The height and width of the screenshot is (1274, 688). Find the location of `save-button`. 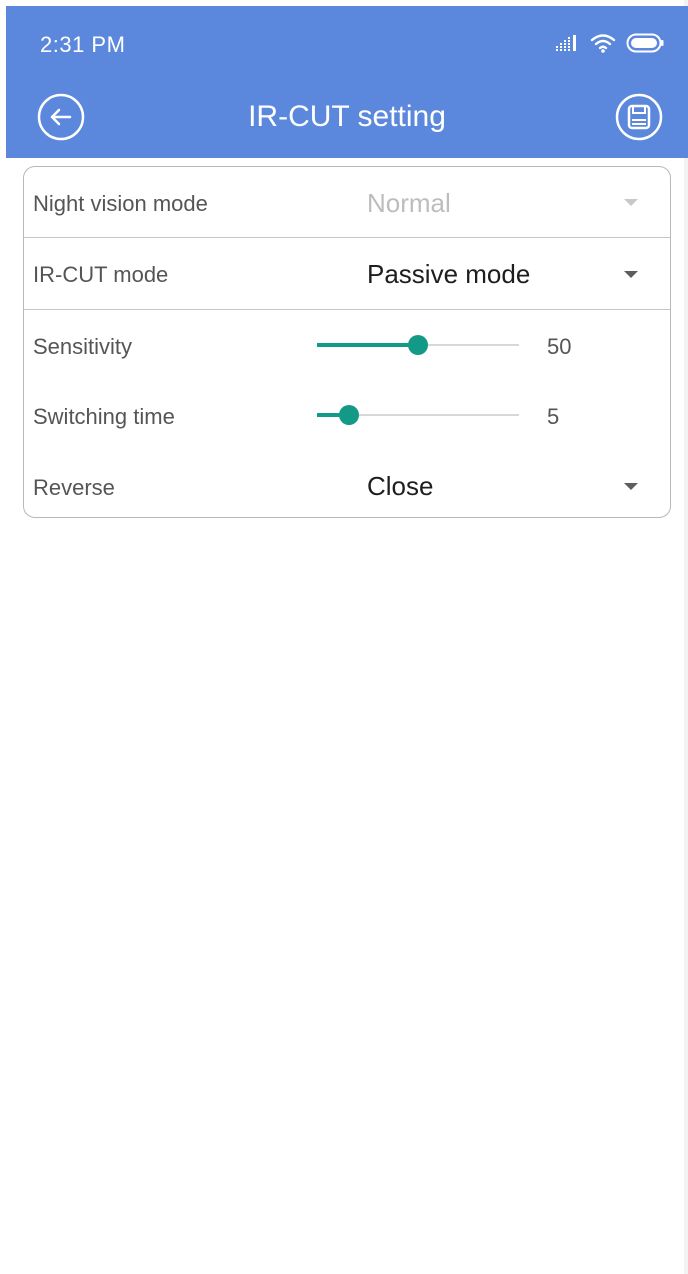

save-button is located at coordinates (639, 117).